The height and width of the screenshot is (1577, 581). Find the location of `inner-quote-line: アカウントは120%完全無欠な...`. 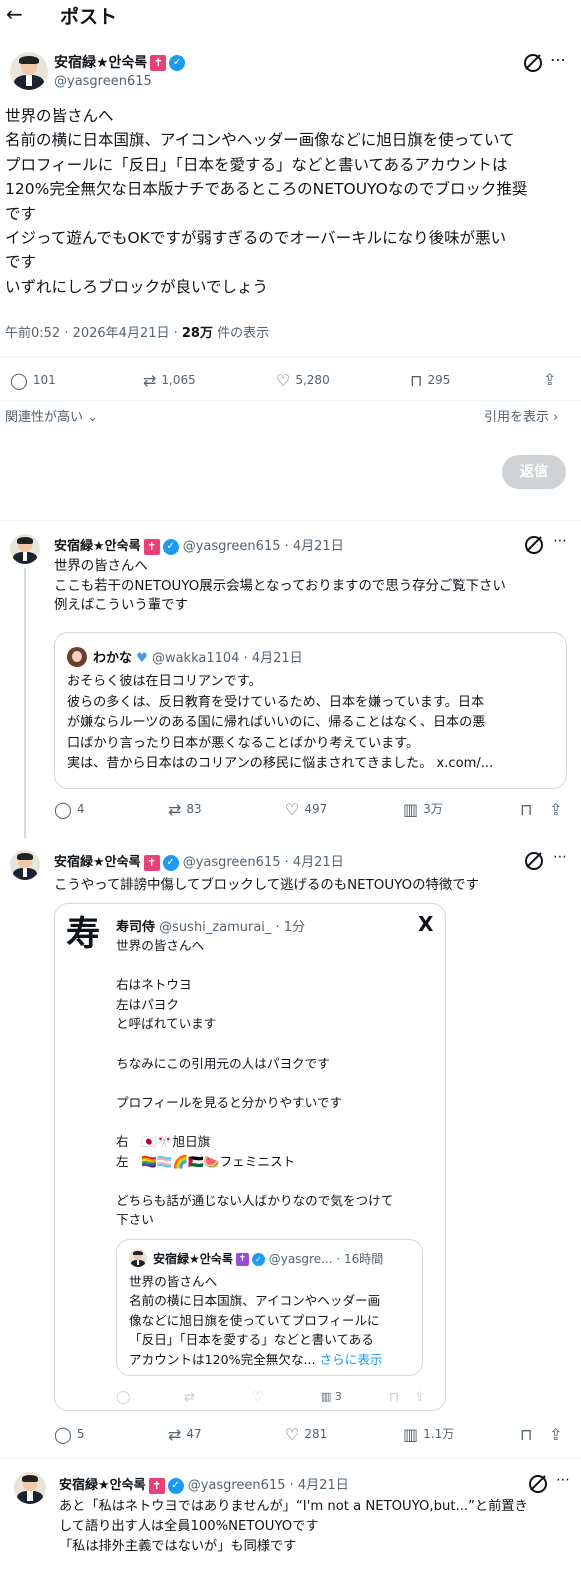

inner-quote-line: アカウントは120%完全無欠な... is located at coordinates (222, 1359).